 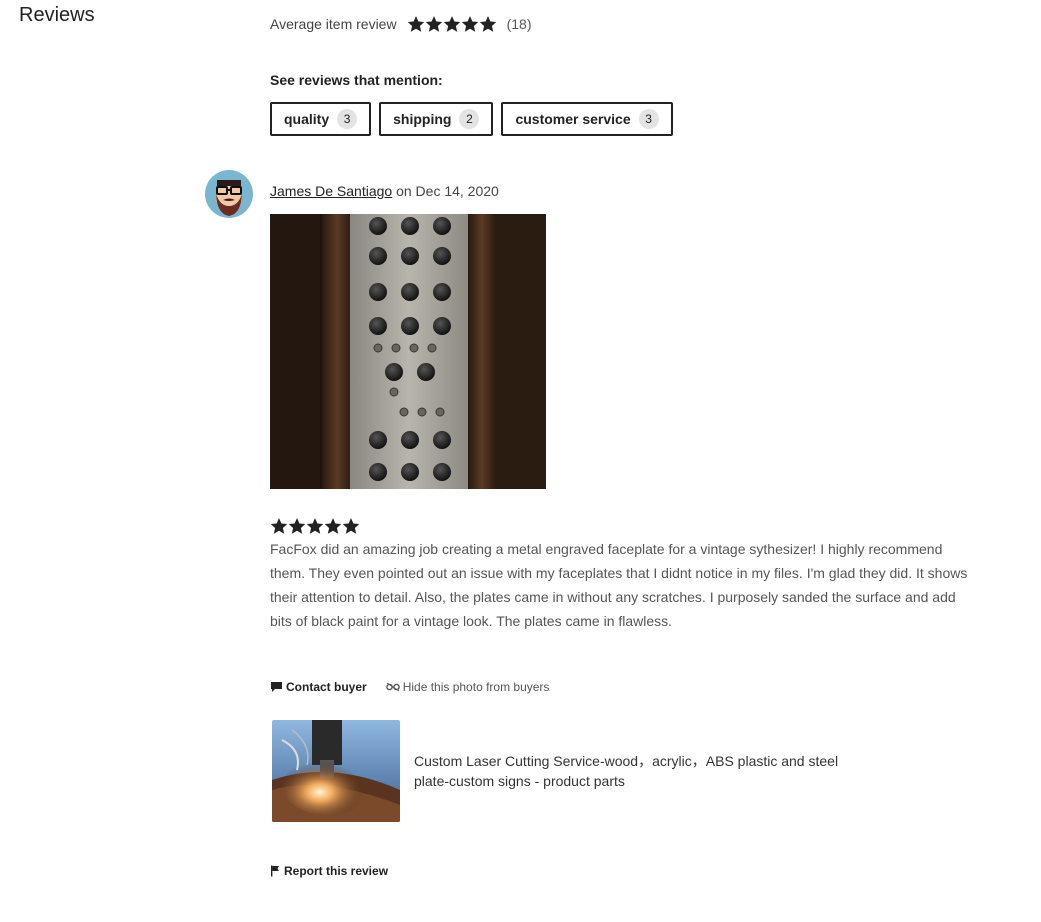 I want to click on report-review-button: Report this review, so click(x=329, y=871).